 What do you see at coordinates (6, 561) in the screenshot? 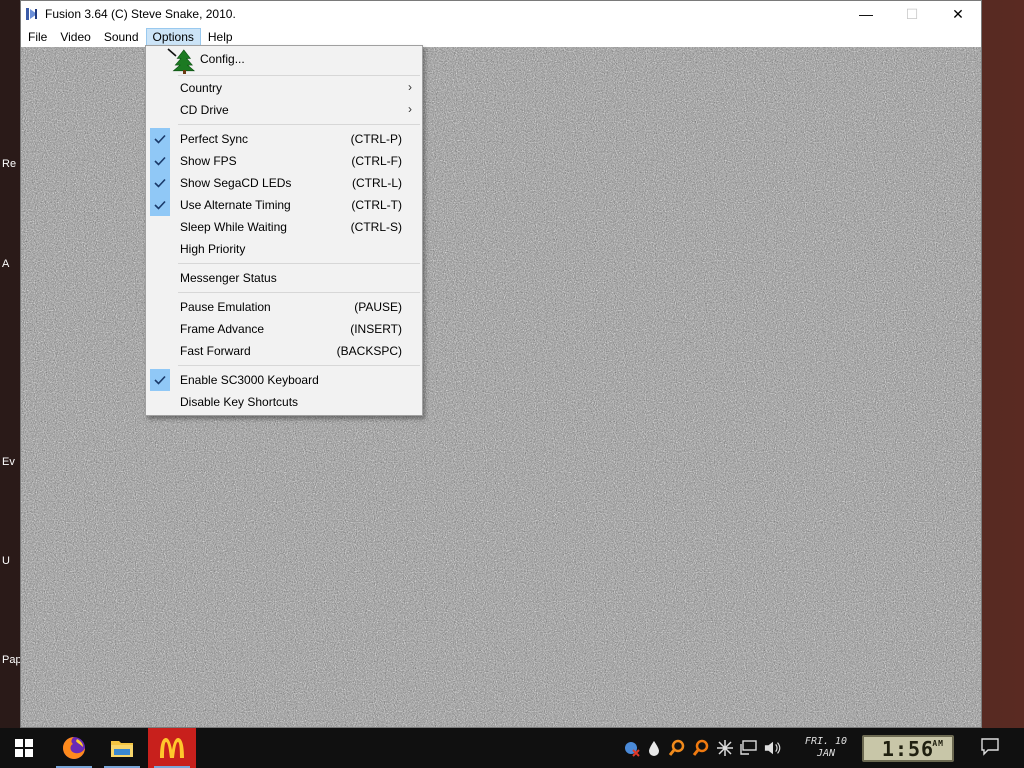
I see `desktop-icon-label: U` at bounding box center [6, 561].